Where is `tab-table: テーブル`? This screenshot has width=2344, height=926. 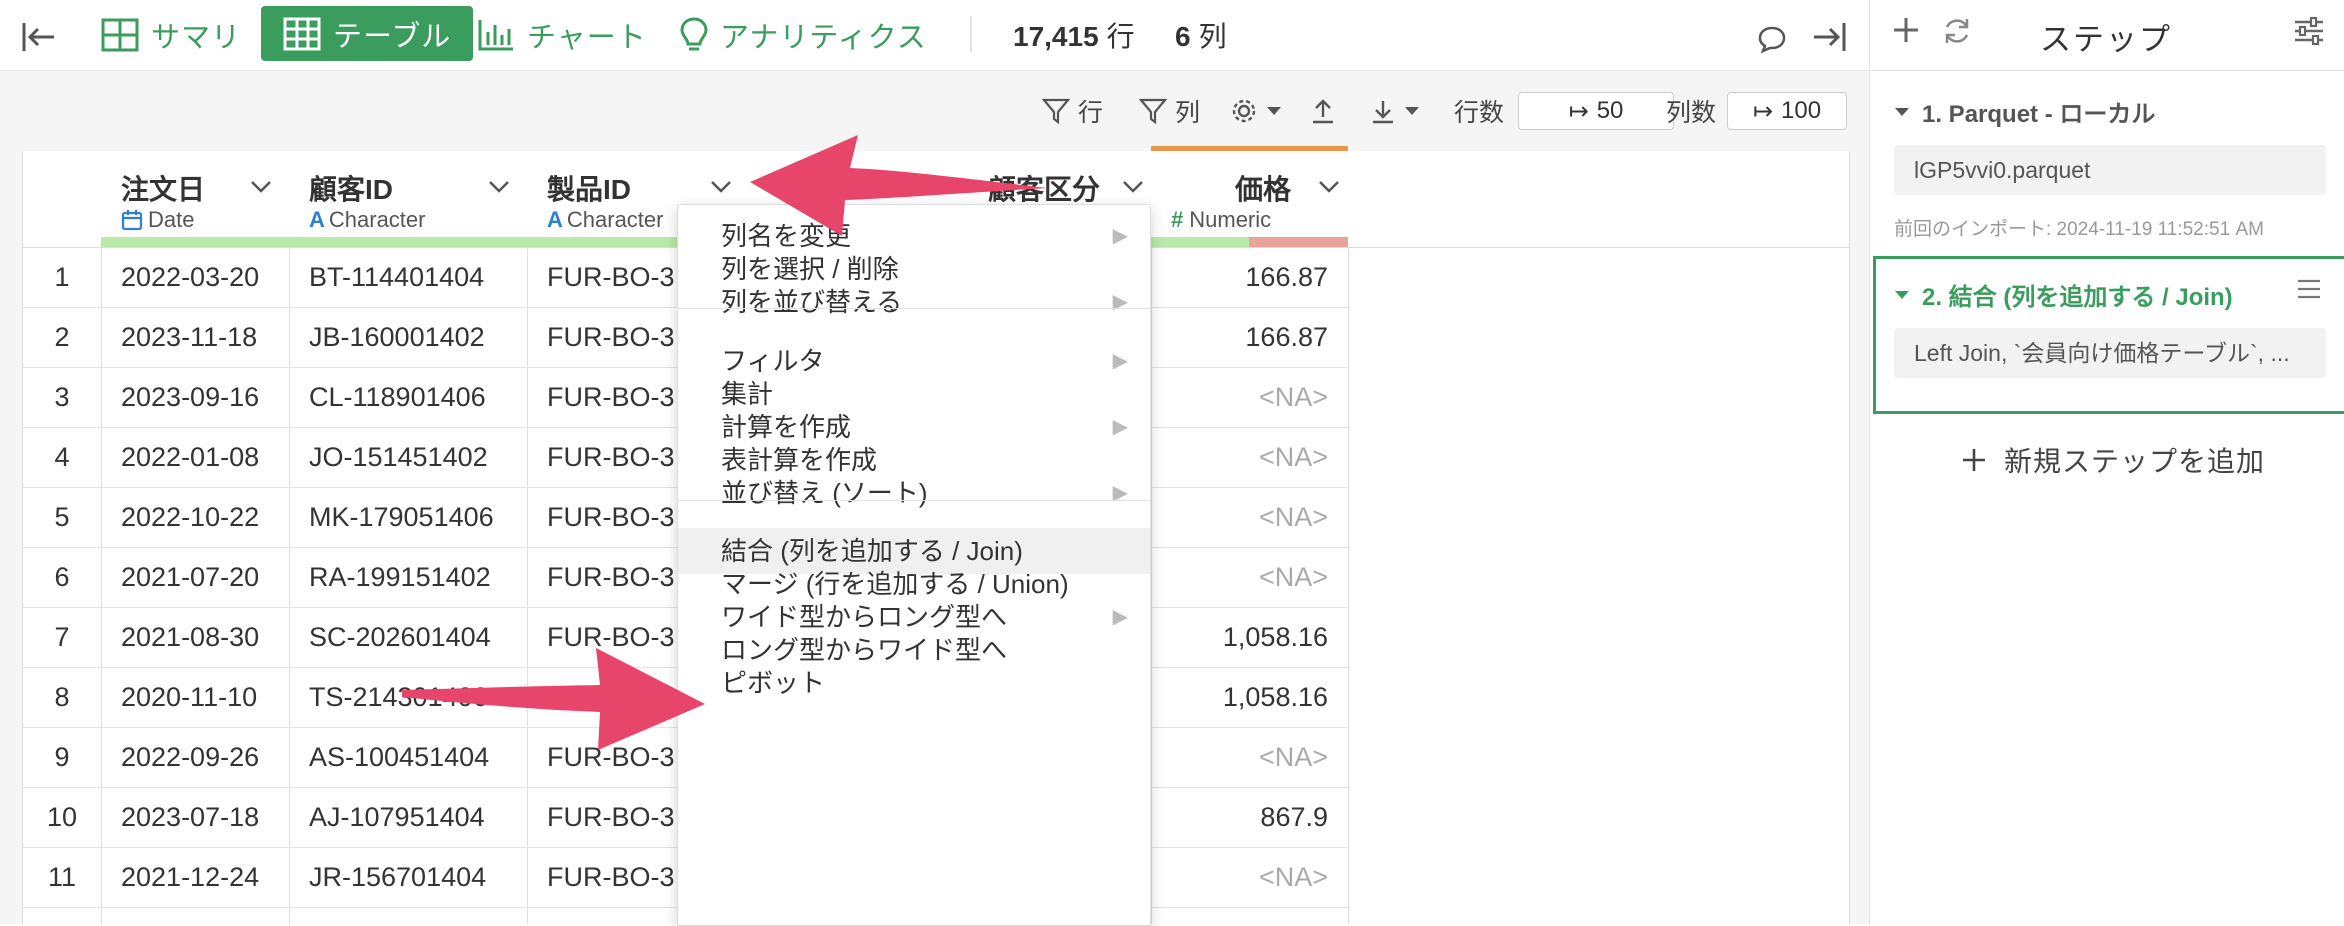
tab-table: テーブル is located at coordinates (367, 33).